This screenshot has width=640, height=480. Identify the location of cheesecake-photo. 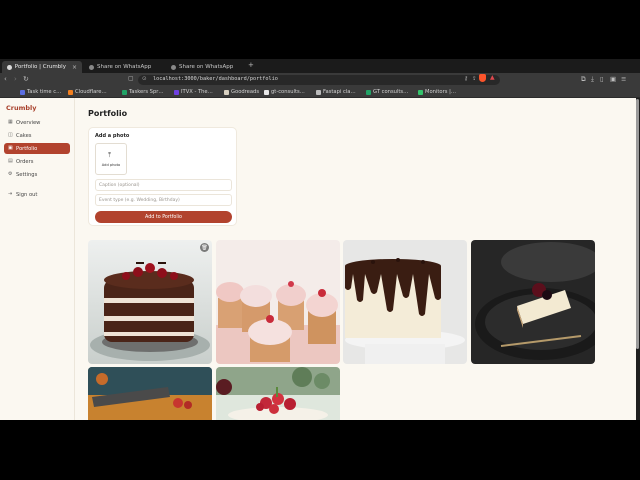
(533, 302).